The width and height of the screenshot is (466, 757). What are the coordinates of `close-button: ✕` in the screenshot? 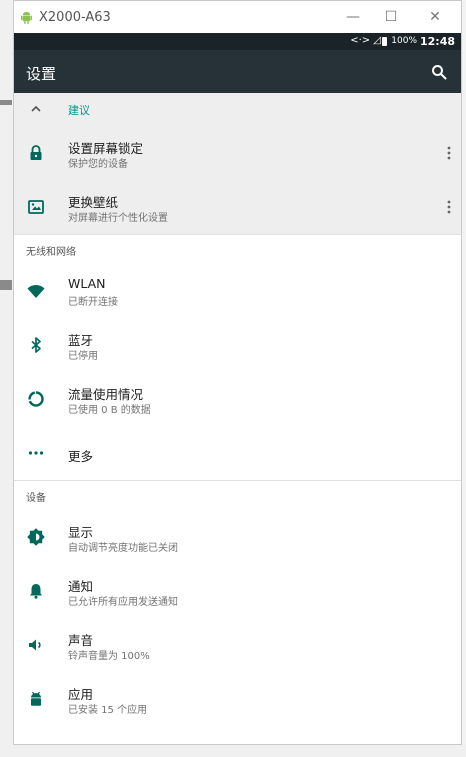 It's located at (435, 17).